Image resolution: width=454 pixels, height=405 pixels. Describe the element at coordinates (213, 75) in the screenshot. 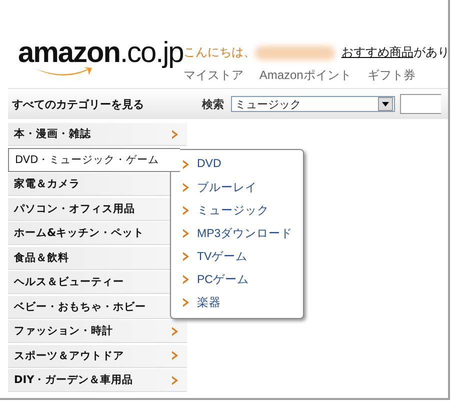

I see `nav-link: マイストア` at that location.